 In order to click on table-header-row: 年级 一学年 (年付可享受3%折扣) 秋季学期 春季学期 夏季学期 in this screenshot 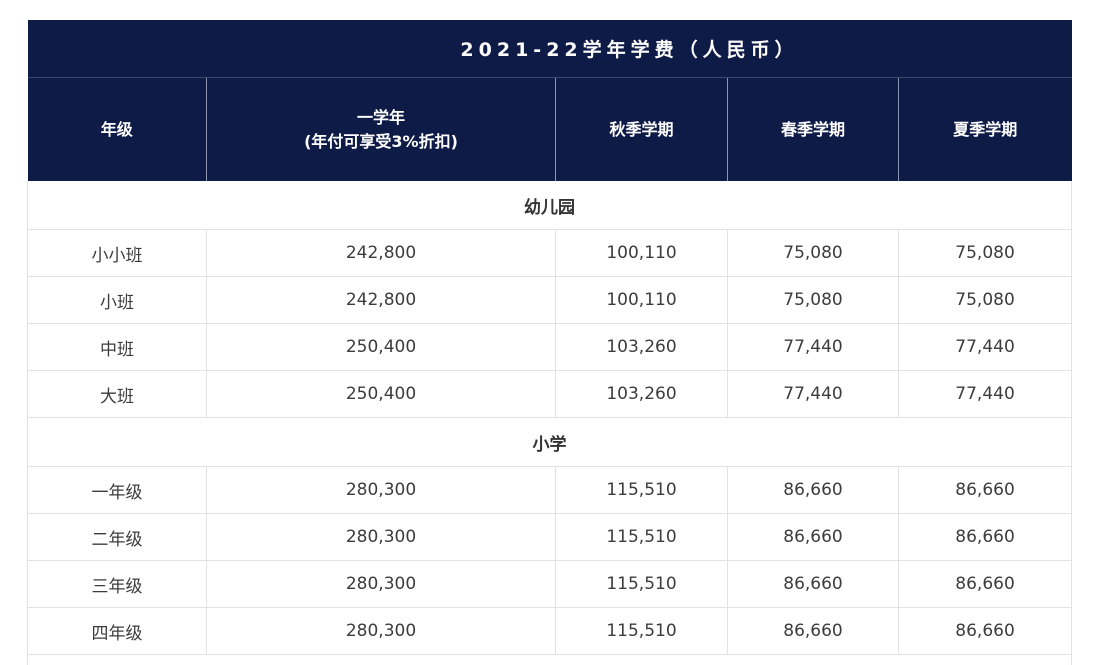, I will do `click(550, 130)`.